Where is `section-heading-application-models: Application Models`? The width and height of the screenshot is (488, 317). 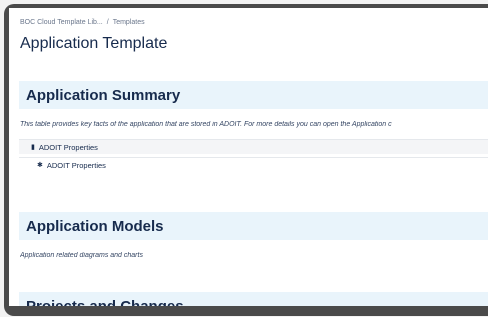 section-heading-application-models: Application Models is located at coordinates (95, 226).